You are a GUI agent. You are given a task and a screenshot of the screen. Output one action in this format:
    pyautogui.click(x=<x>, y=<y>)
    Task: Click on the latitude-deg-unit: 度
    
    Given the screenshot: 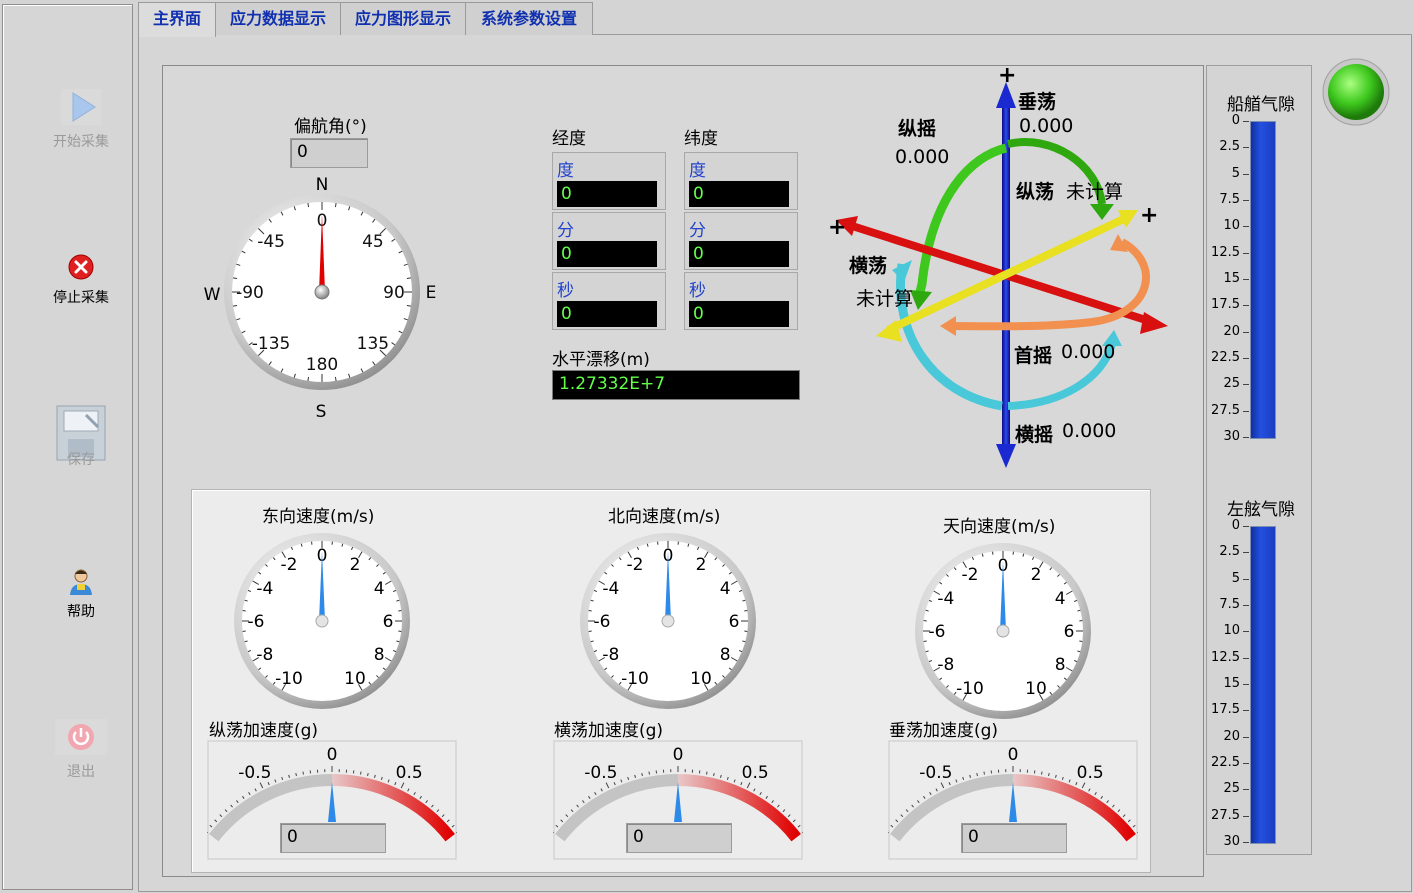 What is the action you would take?
    pyautogui.click(x=697, y=171)
    